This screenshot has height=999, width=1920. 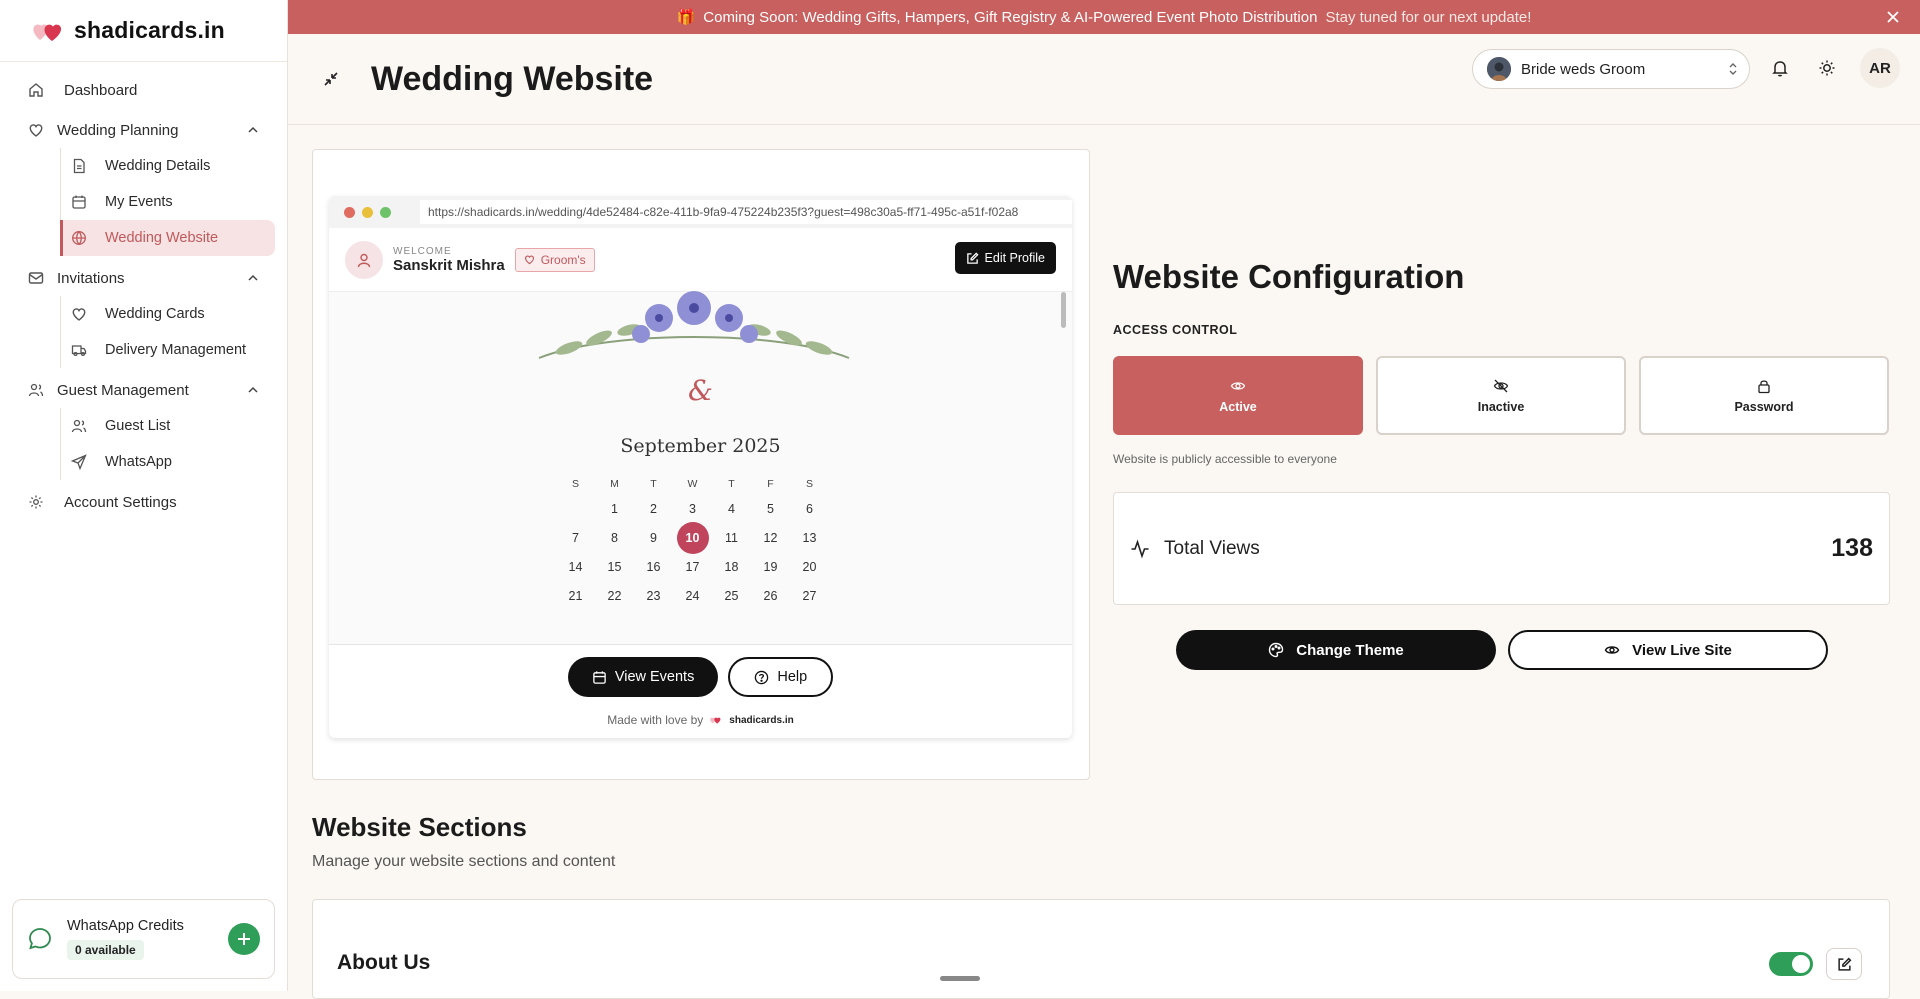 What do you see at coordinates (692, 596) in the screenshot?
I see `calendar-day: 24` at bounding box center [692, 596].